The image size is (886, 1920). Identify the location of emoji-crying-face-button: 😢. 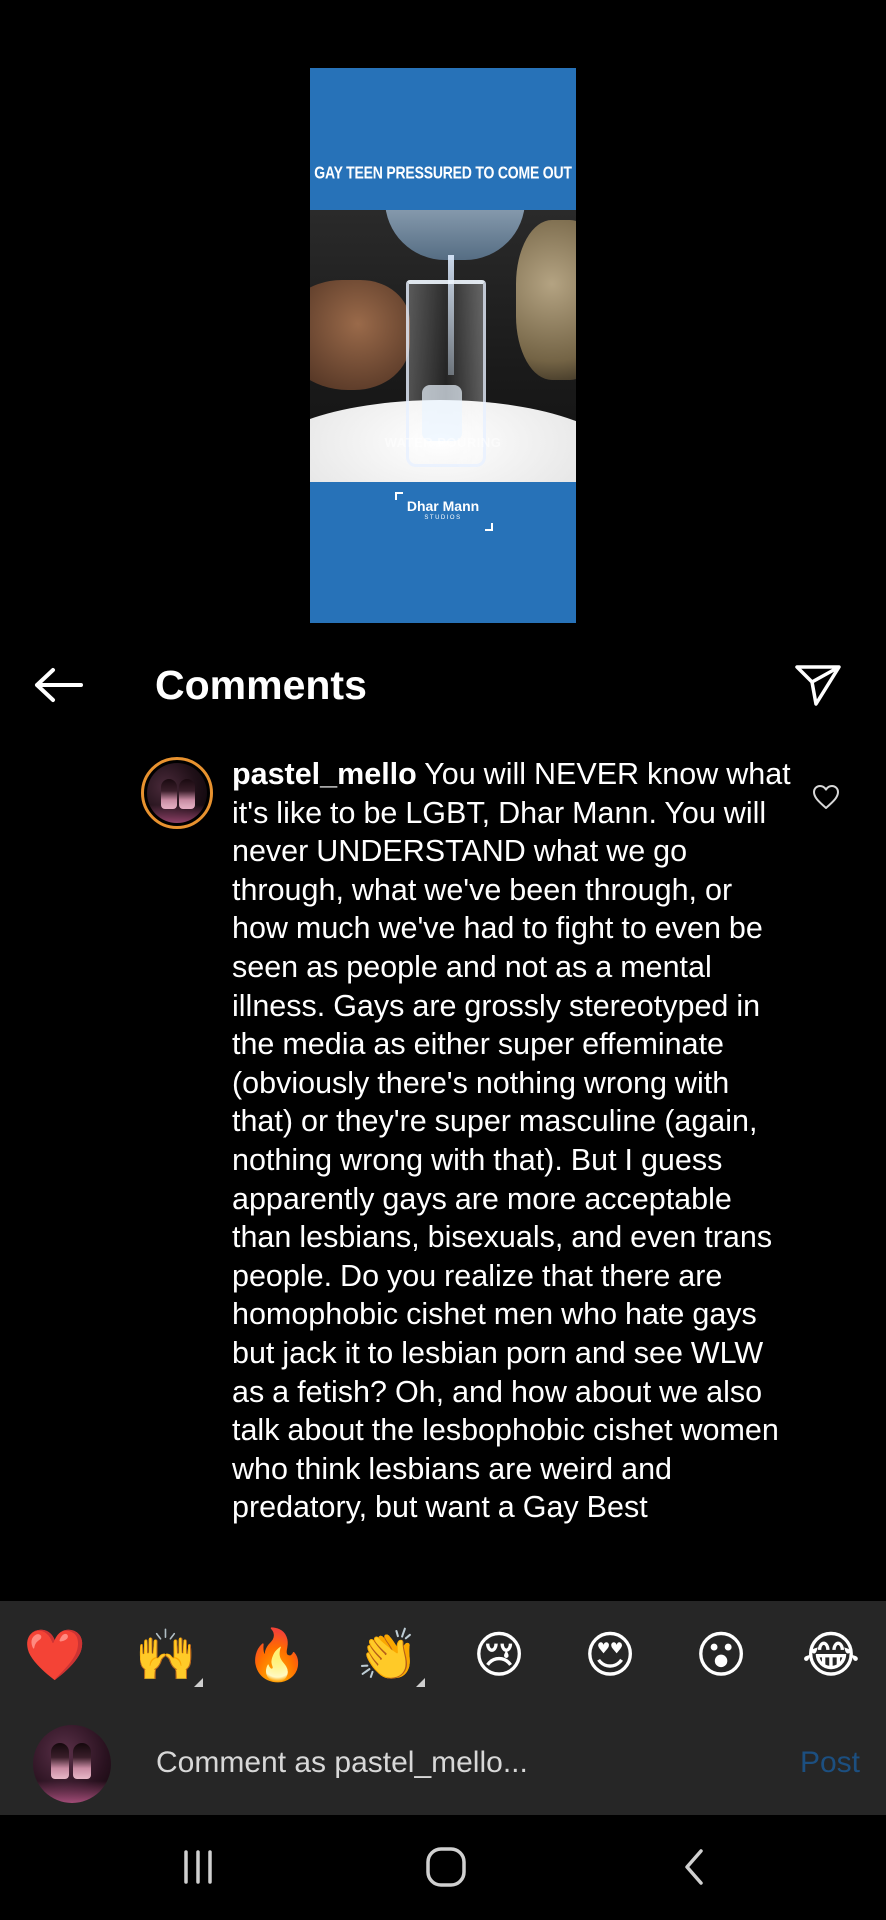
(499, 1655).